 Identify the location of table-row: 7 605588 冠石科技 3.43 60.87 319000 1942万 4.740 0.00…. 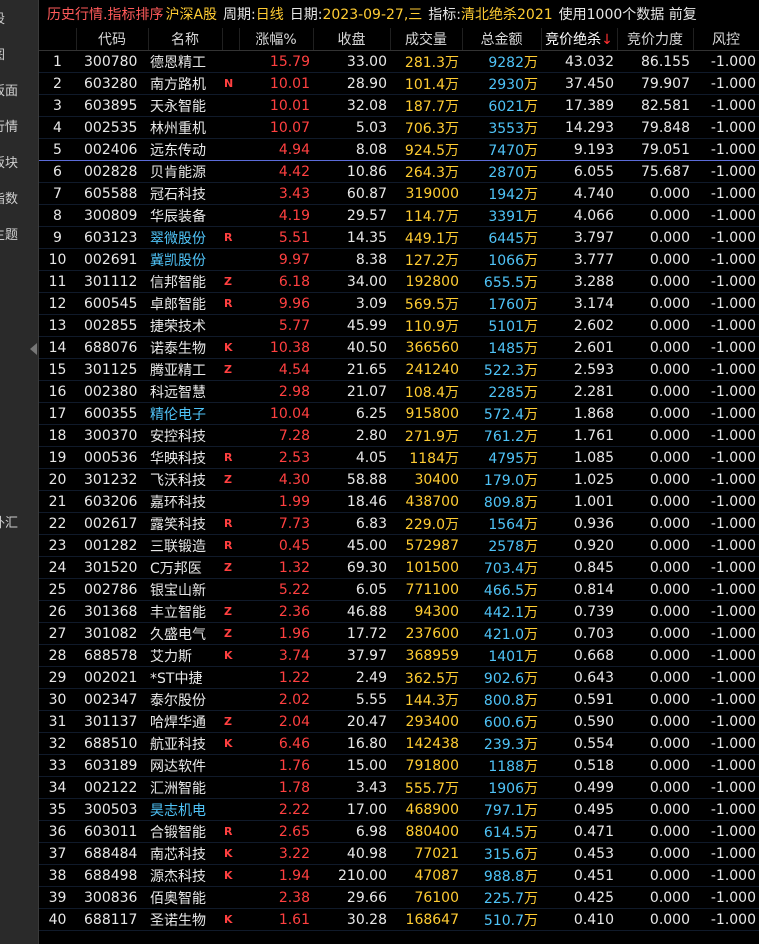
(399, 193).